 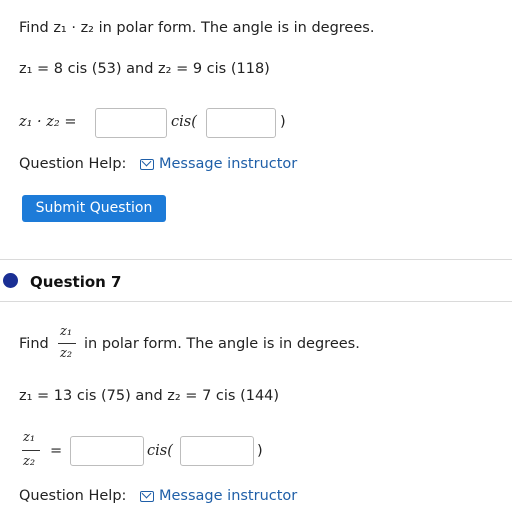 What do you see at coordinates (228, 496) in the screenshot?
I see `q7-message-instructor-link: Message instructor` at bounding box center [228, 496].